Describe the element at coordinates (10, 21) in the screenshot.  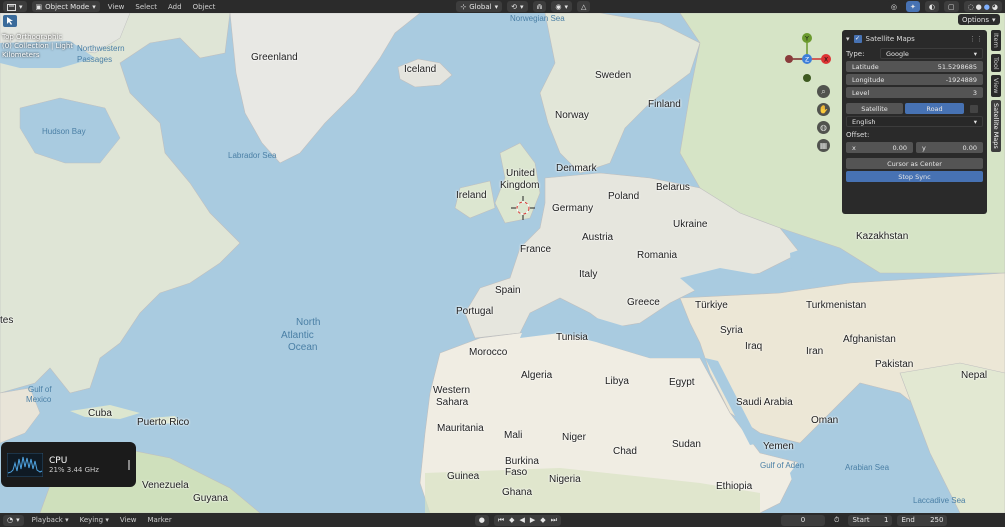
I see `toolbar-tool-button` at that location.